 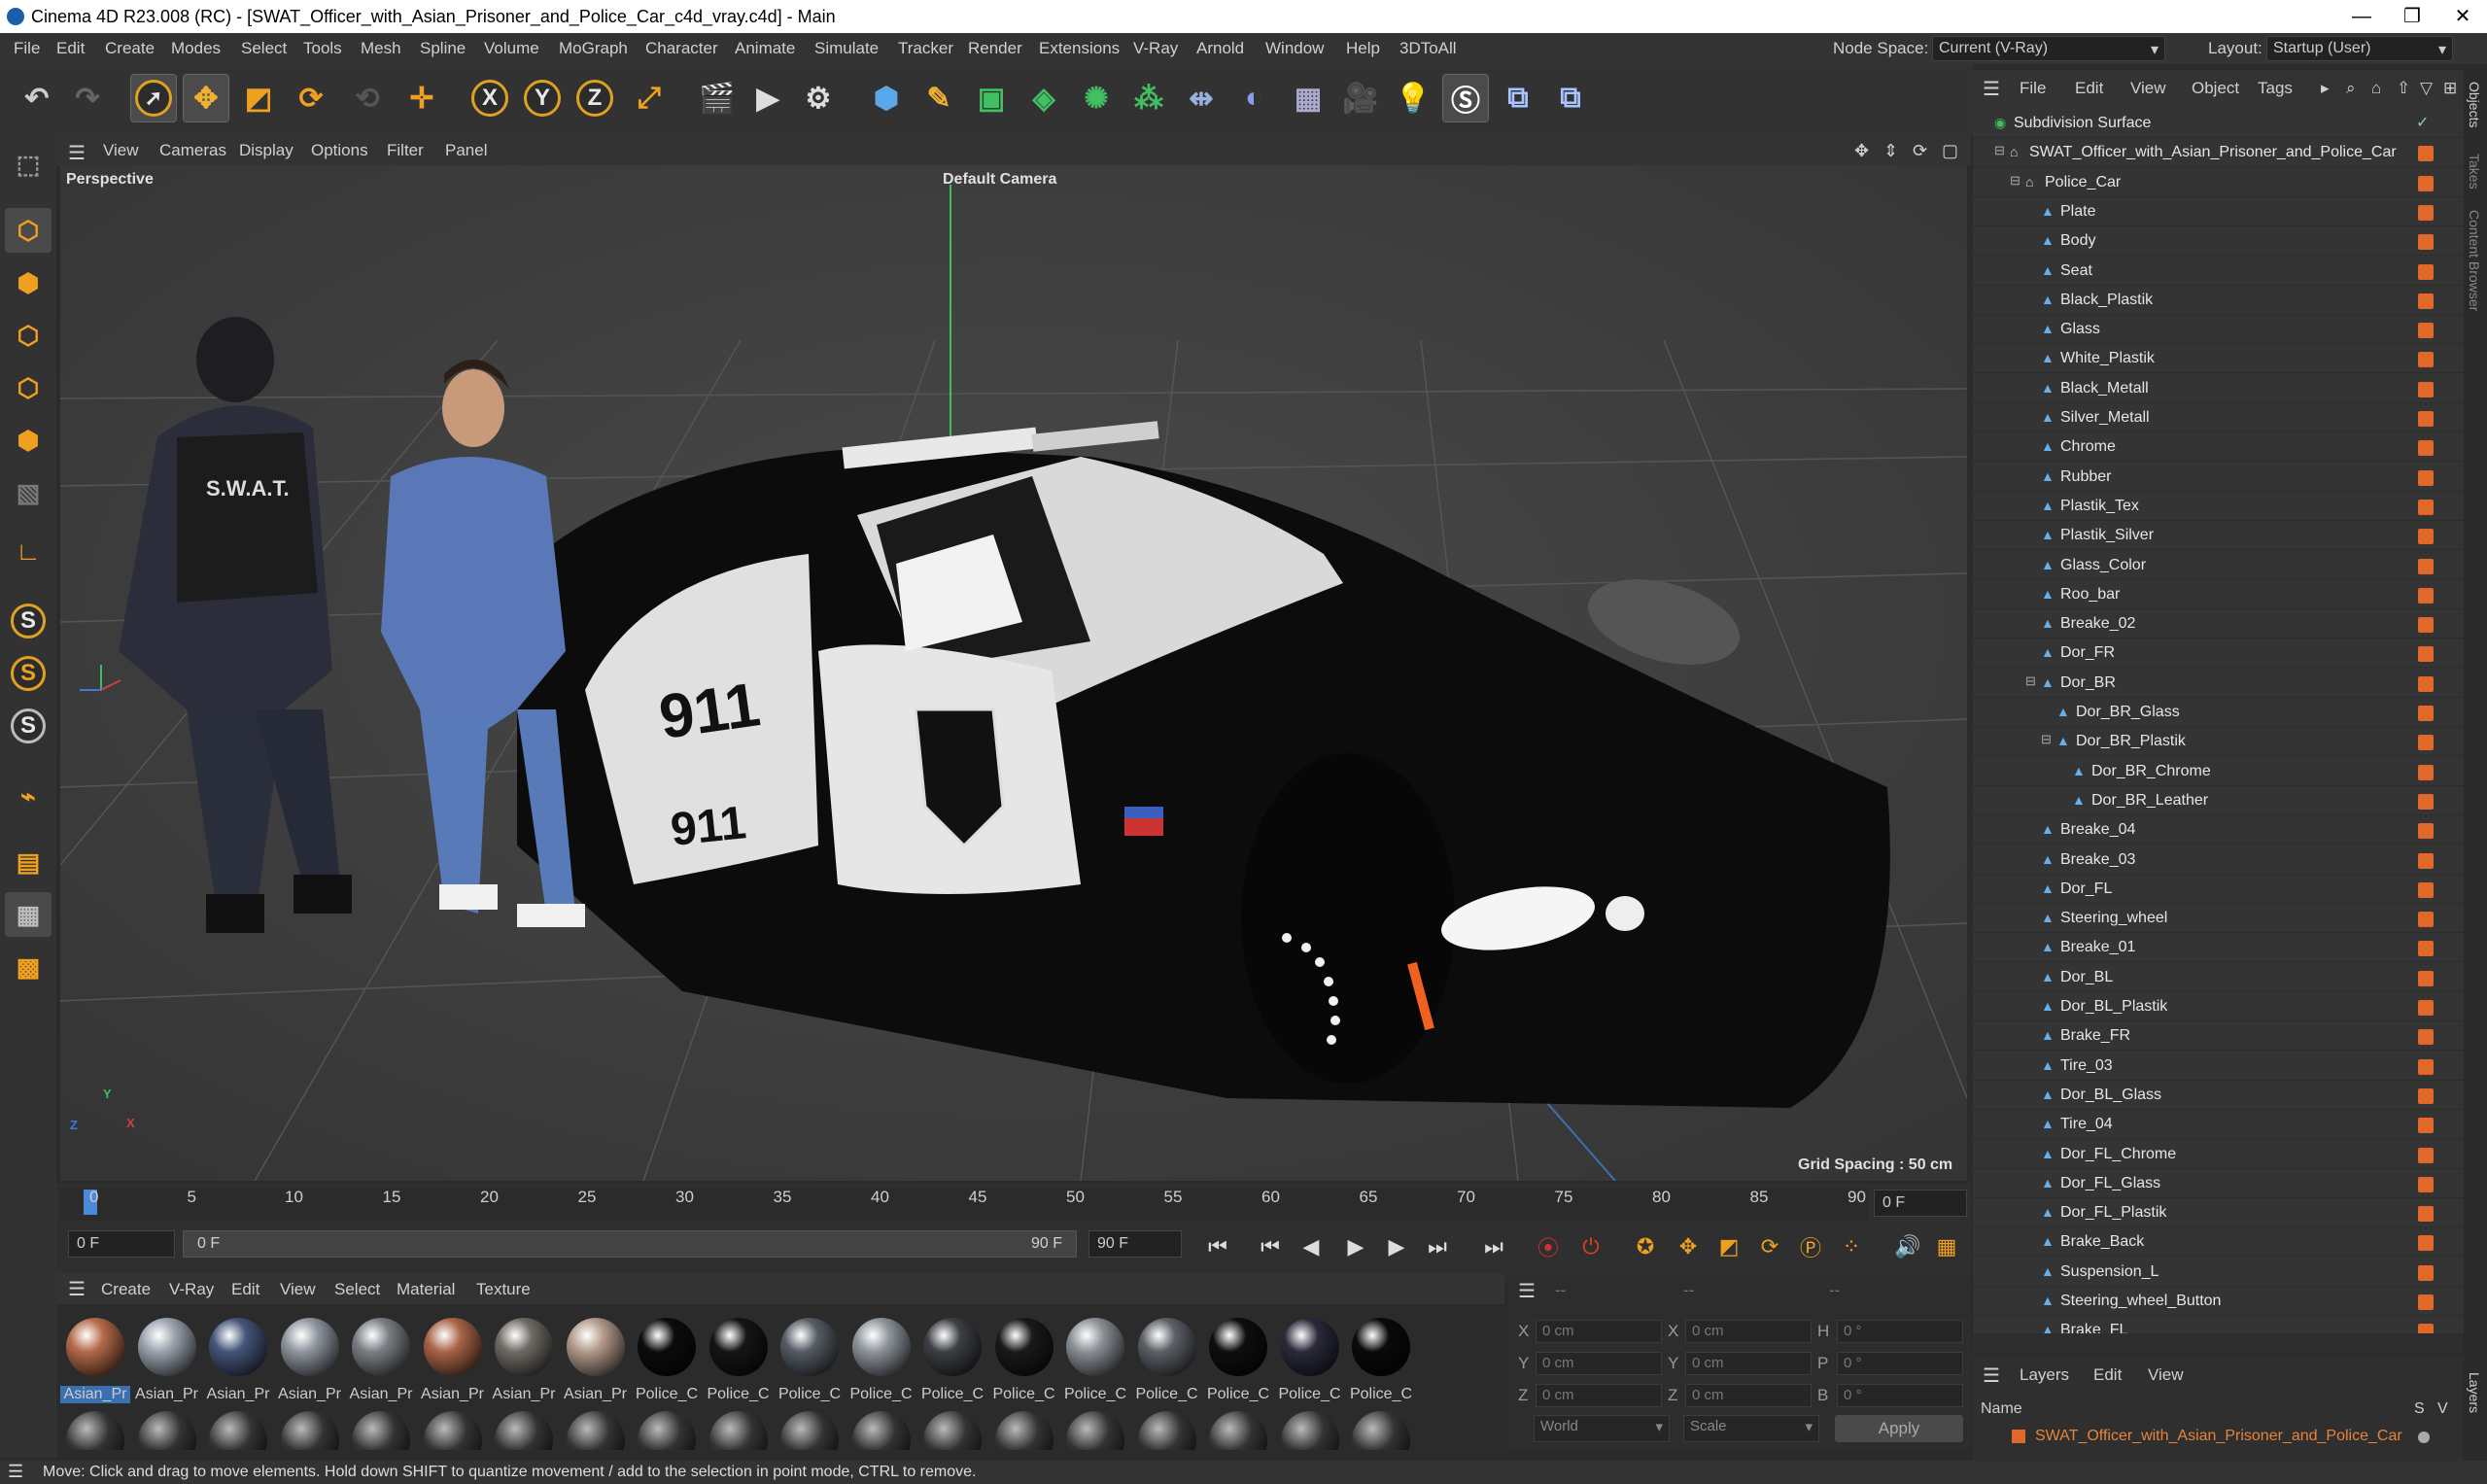 I want to click on object-menu-tags: Tags, so click(x=2275, y=88).